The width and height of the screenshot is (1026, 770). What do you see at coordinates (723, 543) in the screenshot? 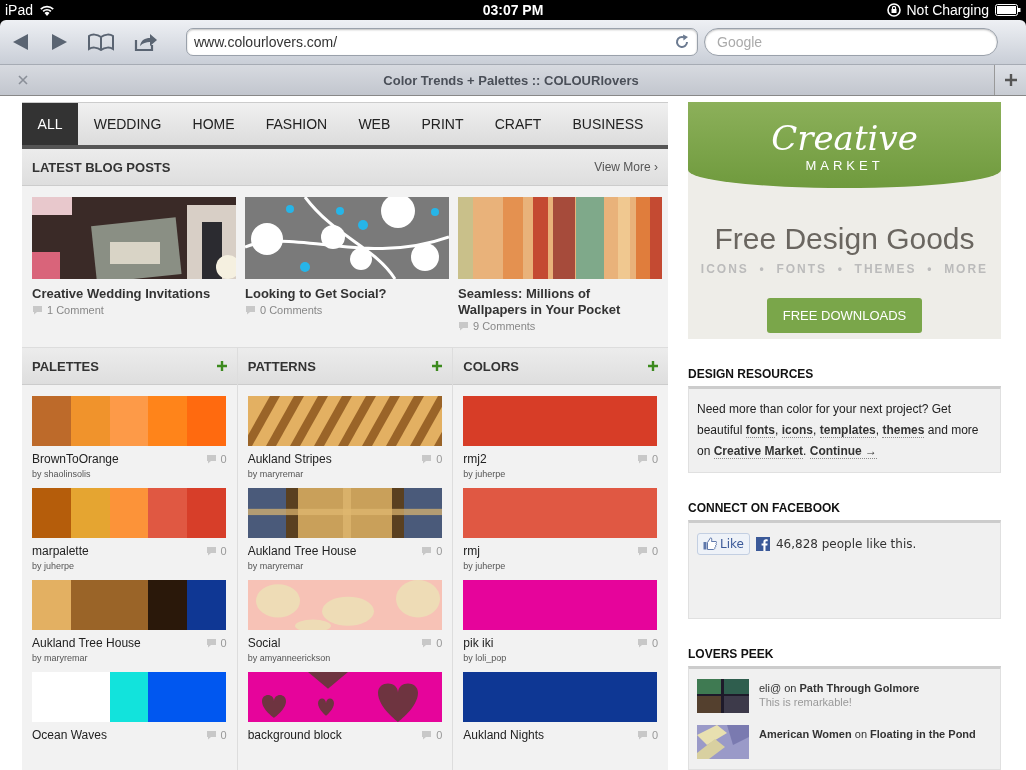
I see `like-button: Like` at bounding box center [723, 543].